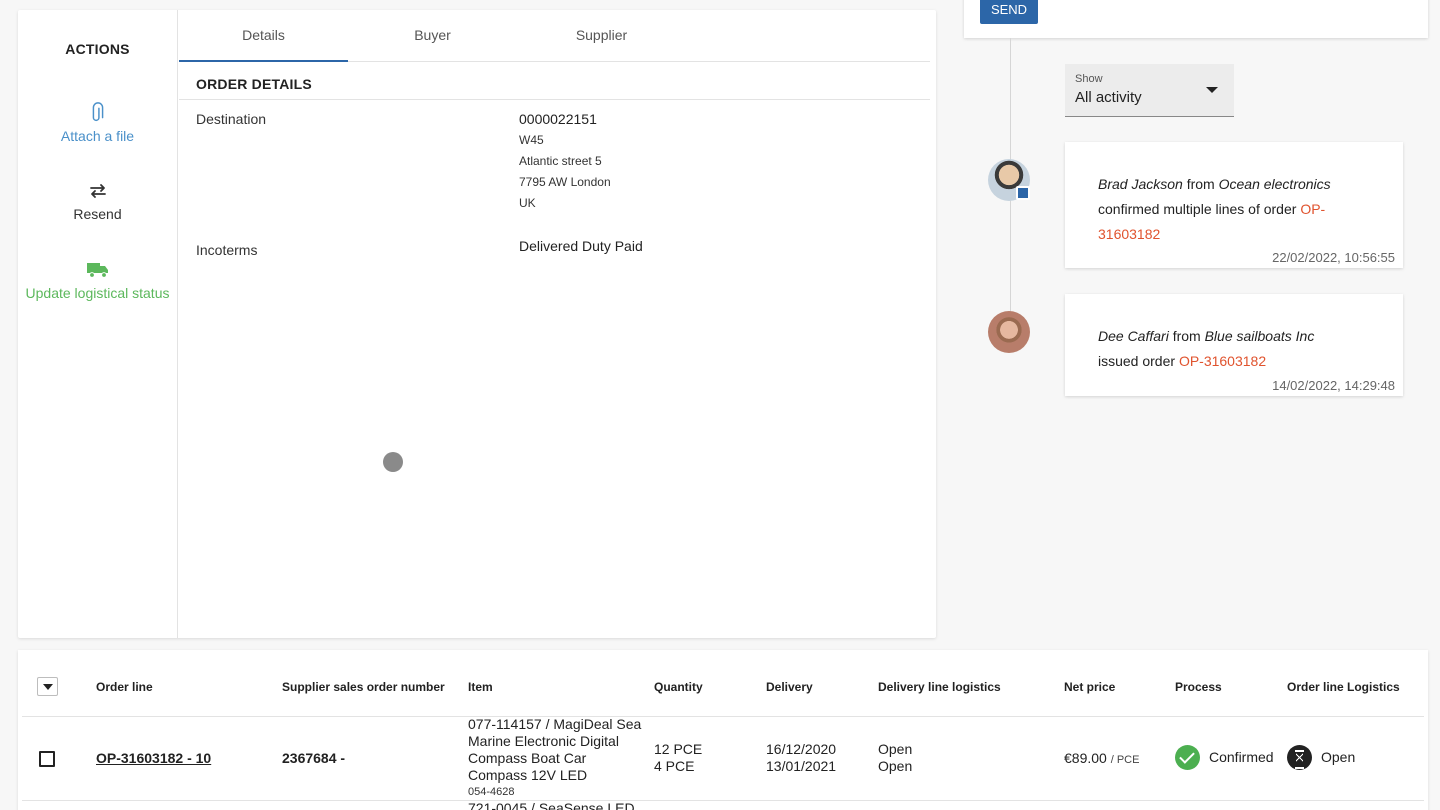  Describe the element at coordinates (97, 123) in the screenshot. I see `attach-file-action: Attach a file` at that location.